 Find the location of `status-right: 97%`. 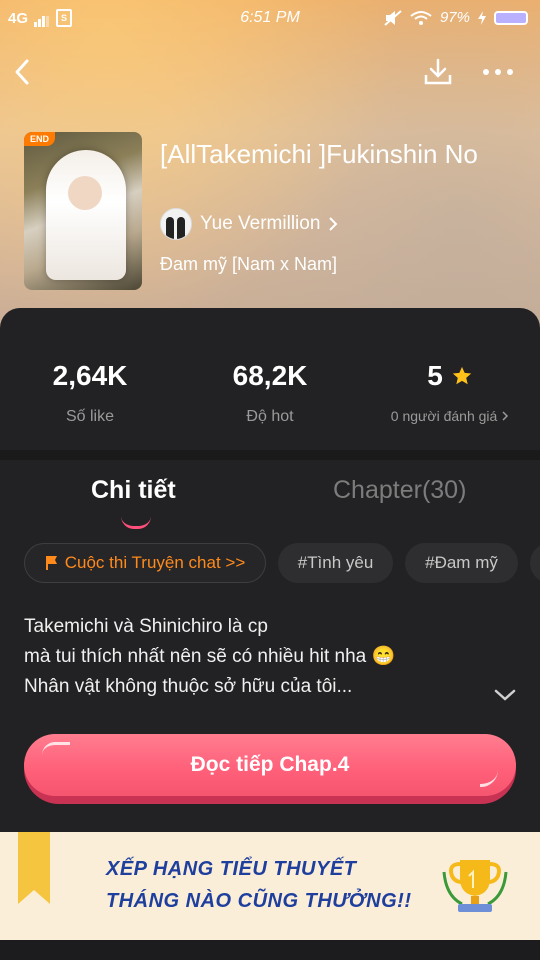

status-right: 97% is located at coordinates (456, 17).